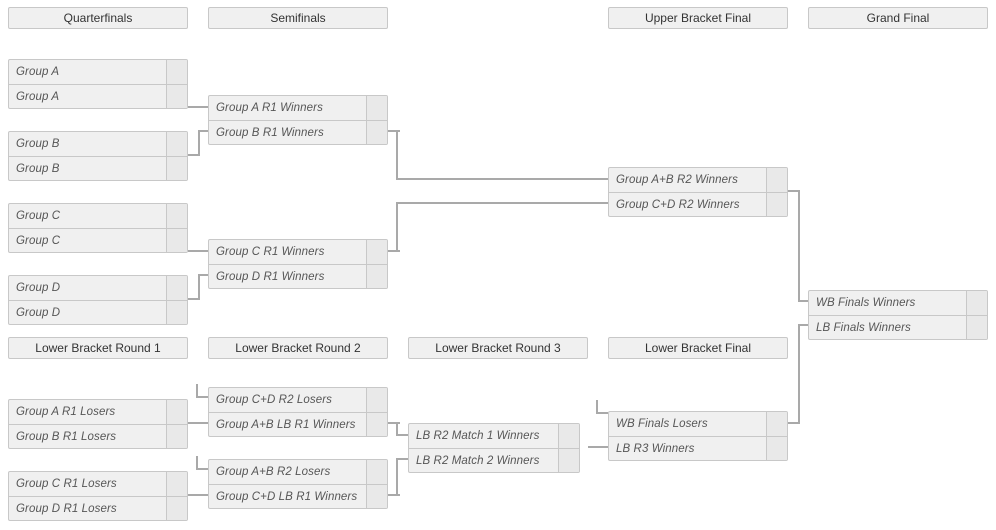 This screenshot has width=996, height=530. What do you see at coordinates (402, 435) in the screenshot?
I see `connector-lb2m1-in` at bounding box center [402, 435].